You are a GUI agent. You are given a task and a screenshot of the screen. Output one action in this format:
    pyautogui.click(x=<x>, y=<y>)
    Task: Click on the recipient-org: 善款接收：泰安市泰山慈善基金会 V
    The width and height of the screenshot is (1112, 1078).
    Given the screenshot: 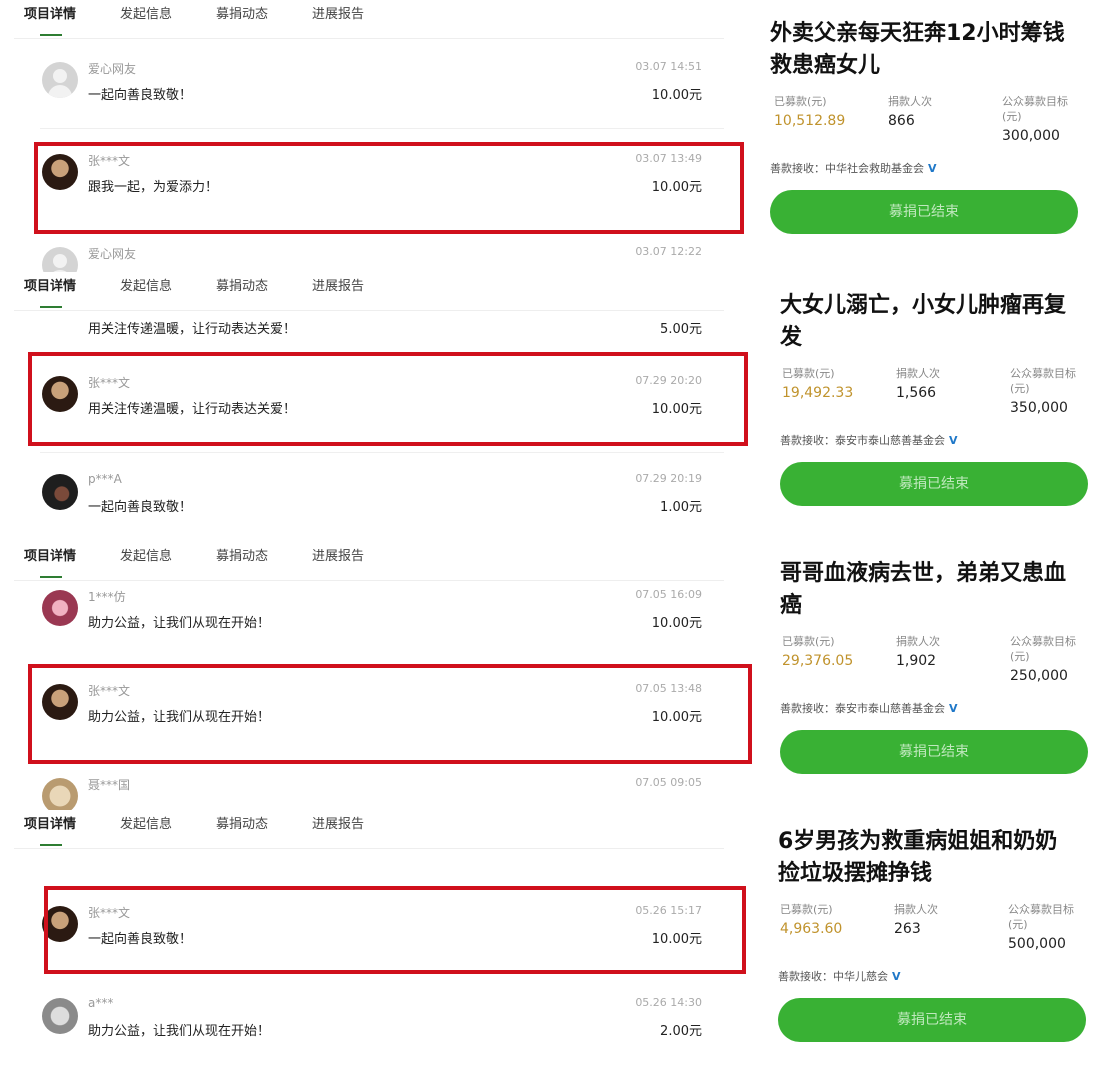 What is the action you would take?
    pyautogui.click(x=945, y=708)
    